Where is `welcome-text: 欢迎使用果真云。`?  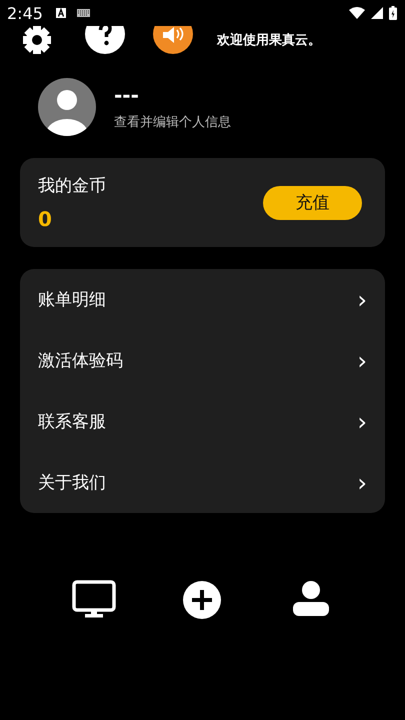
welcome-text: 欢迎使用果真云。 is located at coordinates (269, 40).